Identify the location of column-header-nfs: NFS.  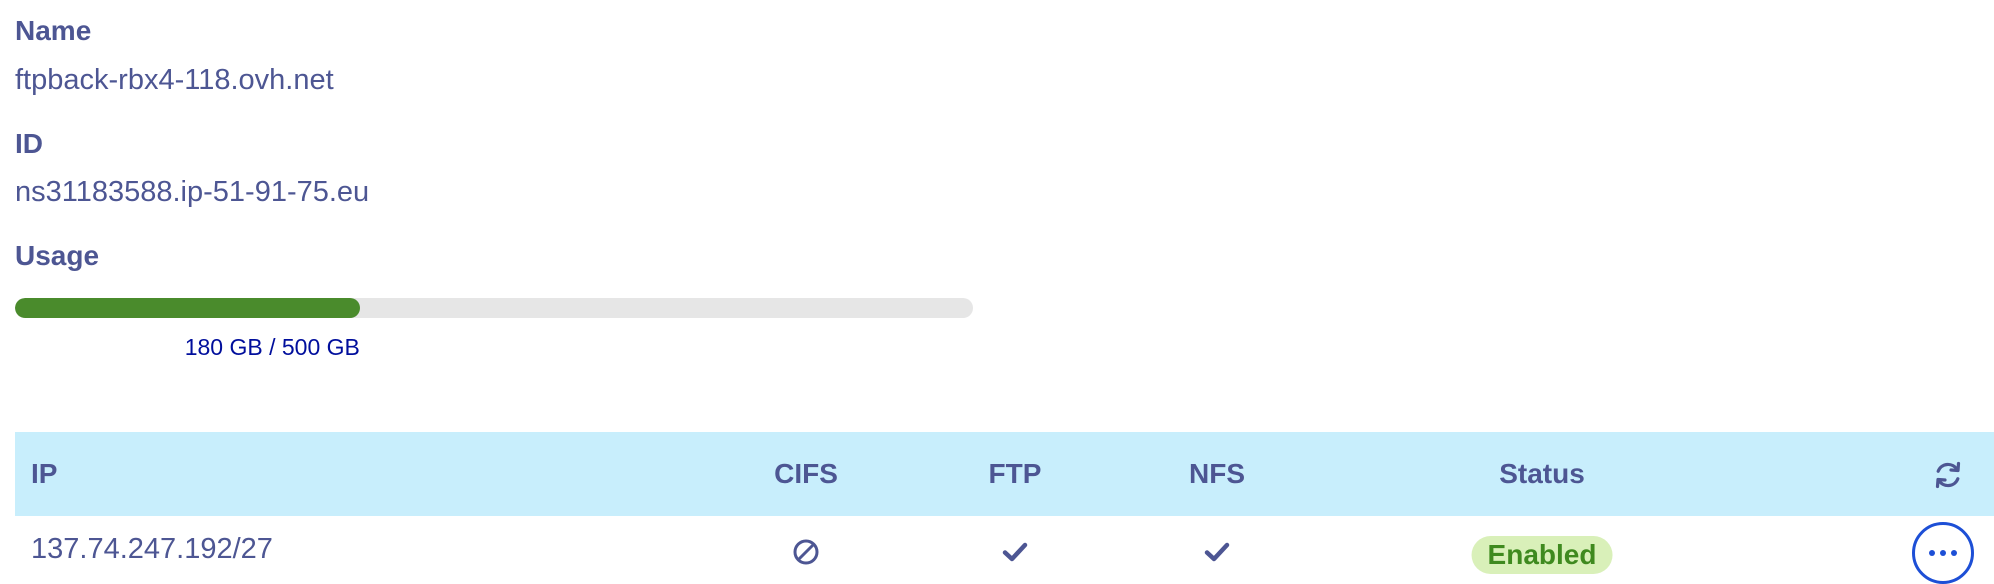
(1217, 474).